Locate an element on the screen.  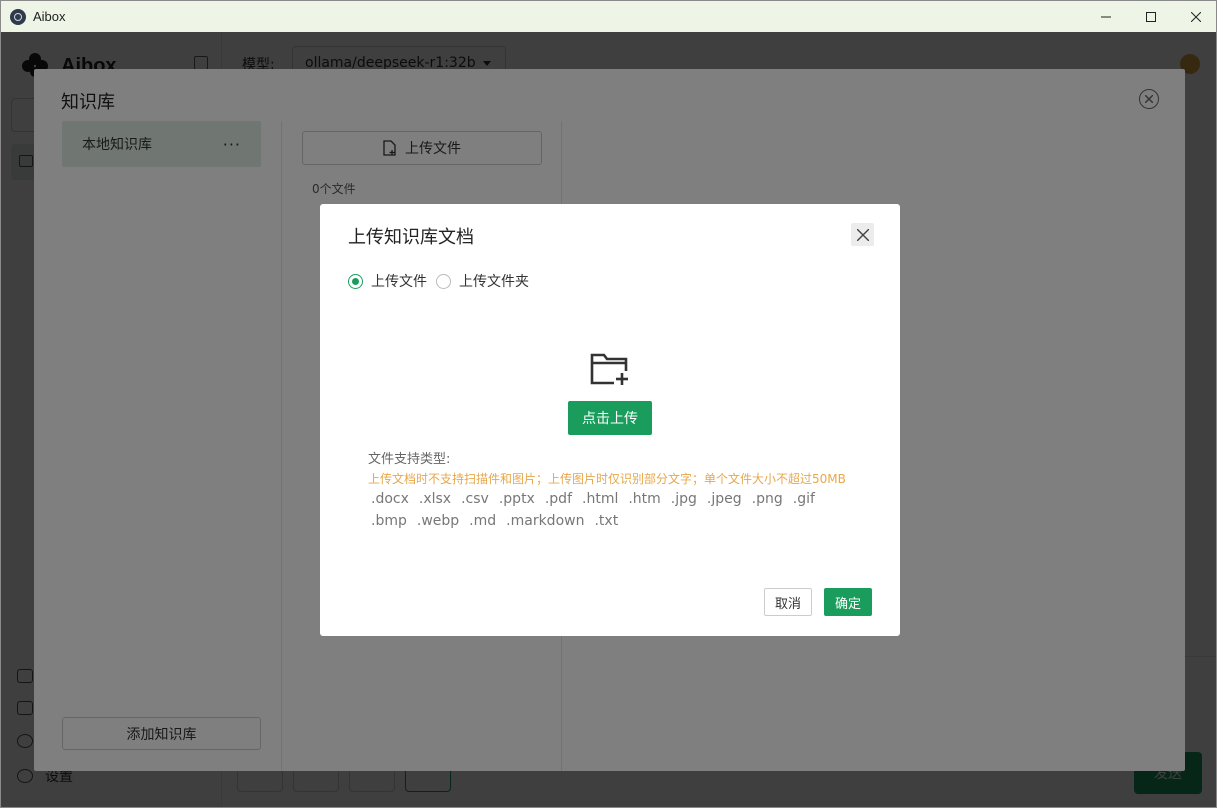
supported-types-label: 文件支持类型: is located at coordinates (409, 459).